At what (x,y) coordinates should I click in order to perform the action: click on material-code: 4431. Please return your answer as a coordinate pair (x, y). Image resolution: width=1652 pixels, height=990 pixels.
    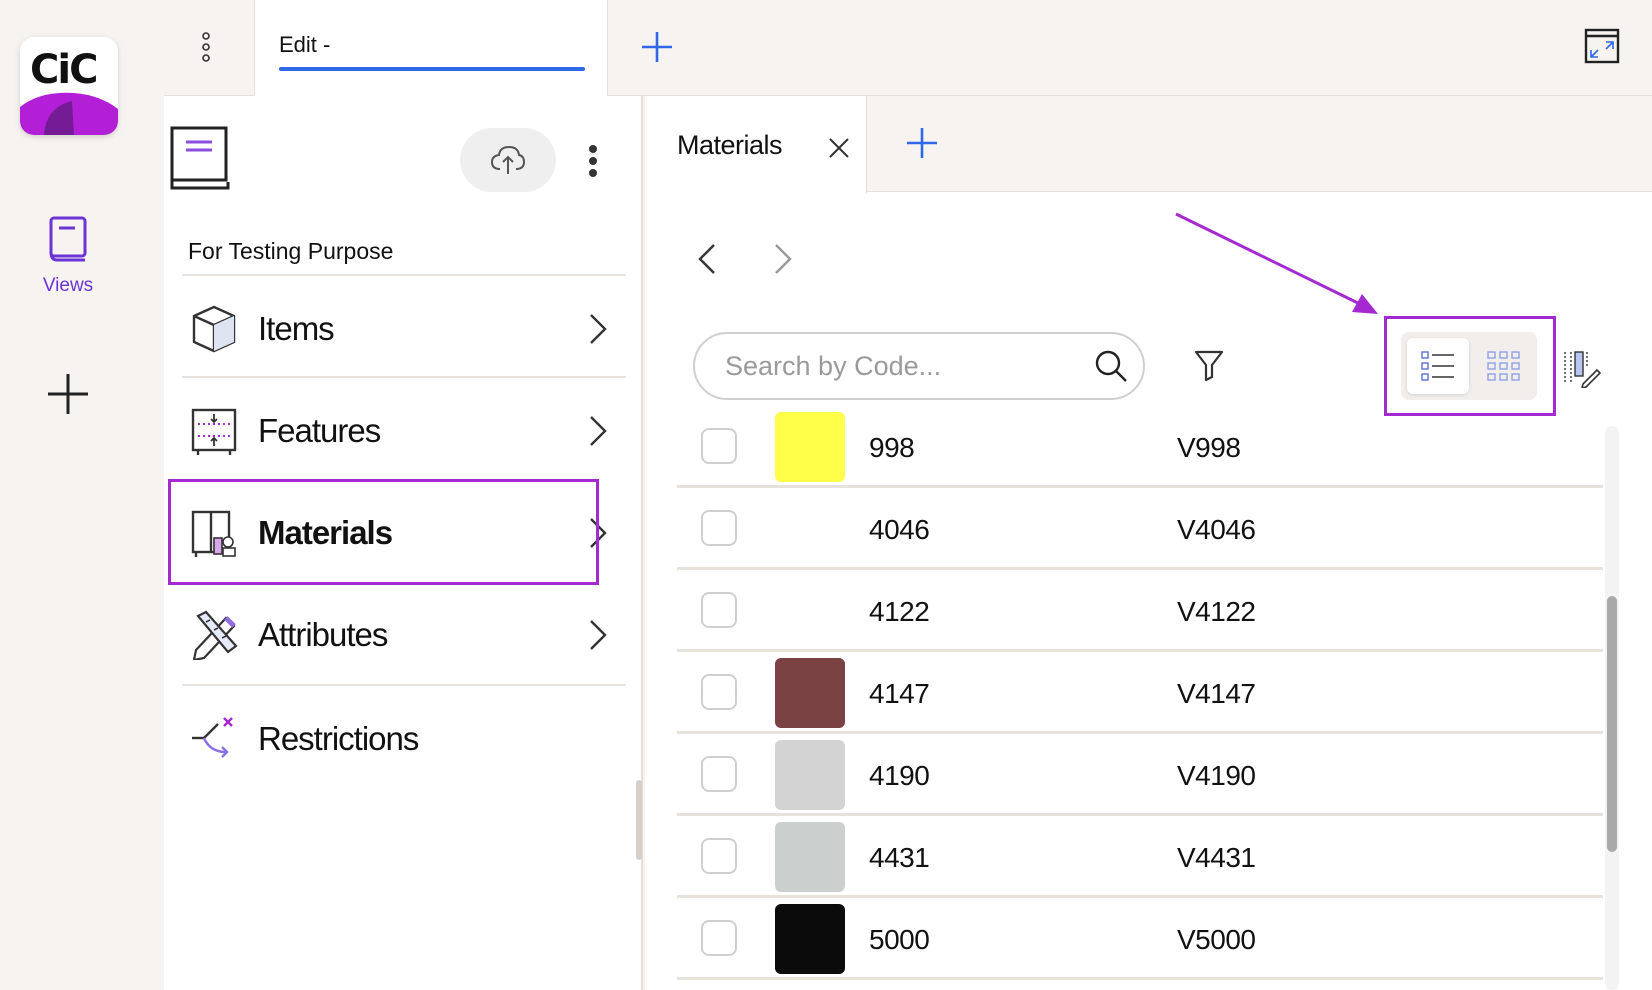
    Looking at the image, I should click on (899, 857).